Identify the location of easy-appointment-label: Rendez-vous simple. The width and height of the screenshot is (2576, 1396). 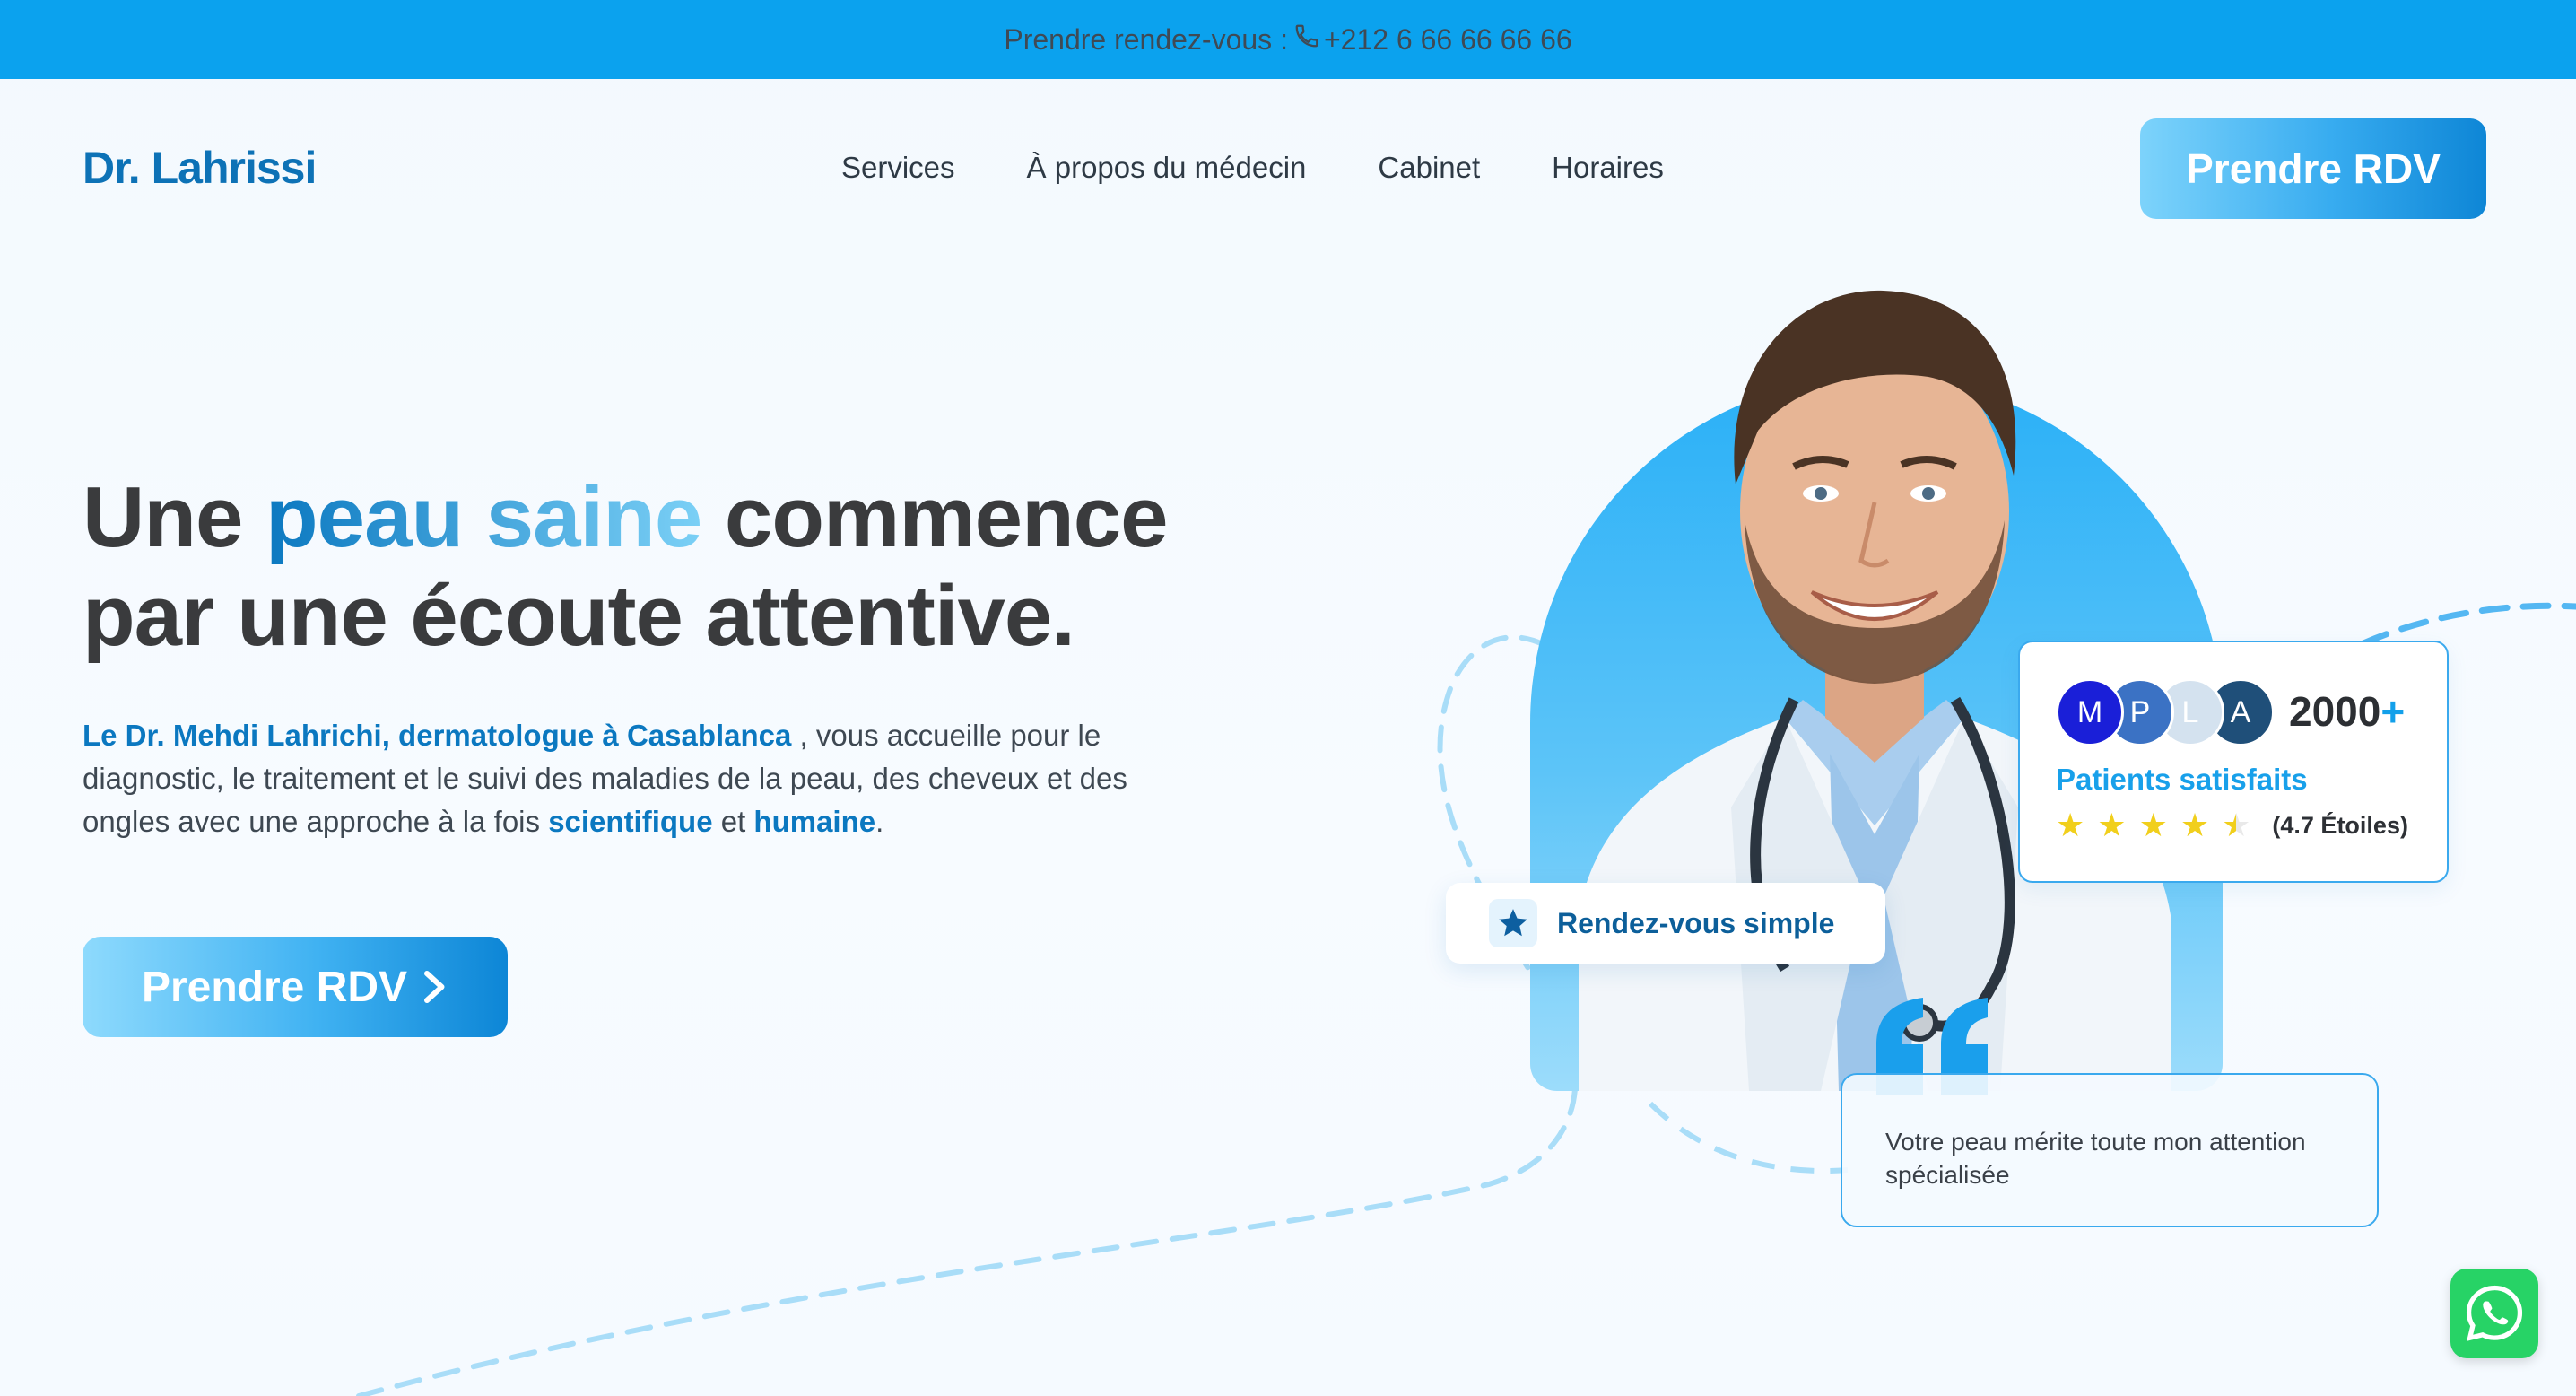
(1696, 922).